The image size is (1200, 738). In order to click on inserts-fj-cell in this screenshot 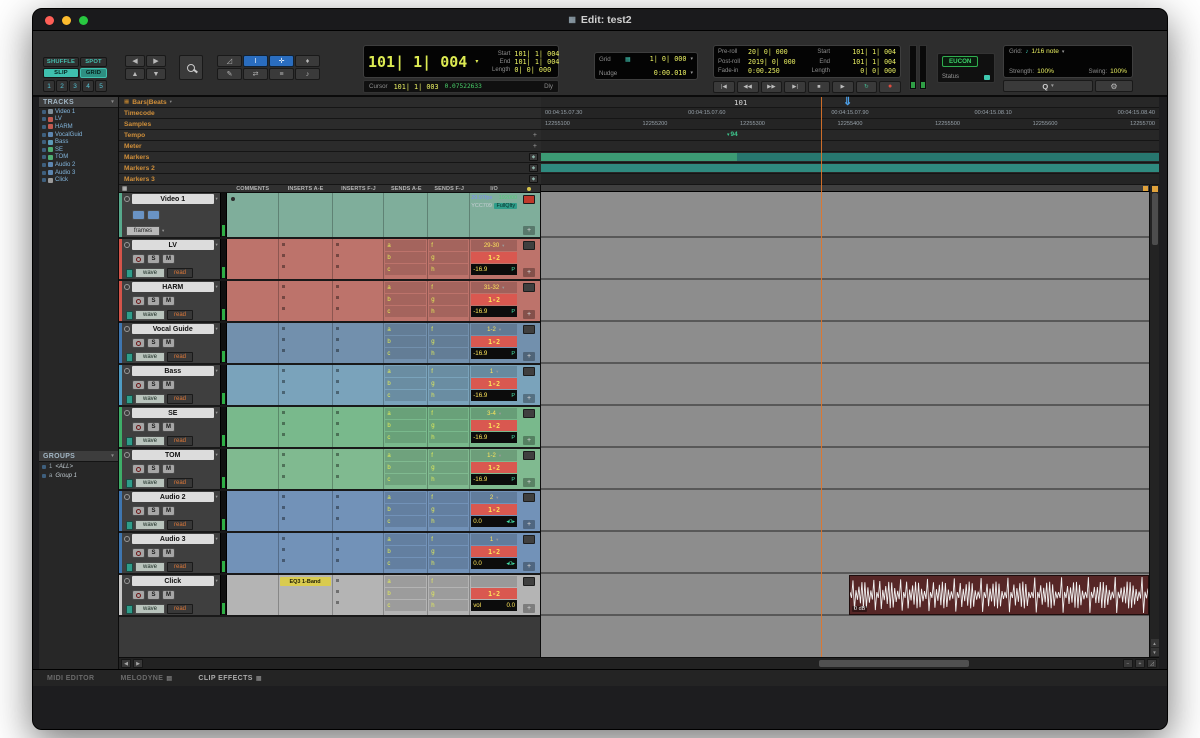, I will do `click(359, 385)`.